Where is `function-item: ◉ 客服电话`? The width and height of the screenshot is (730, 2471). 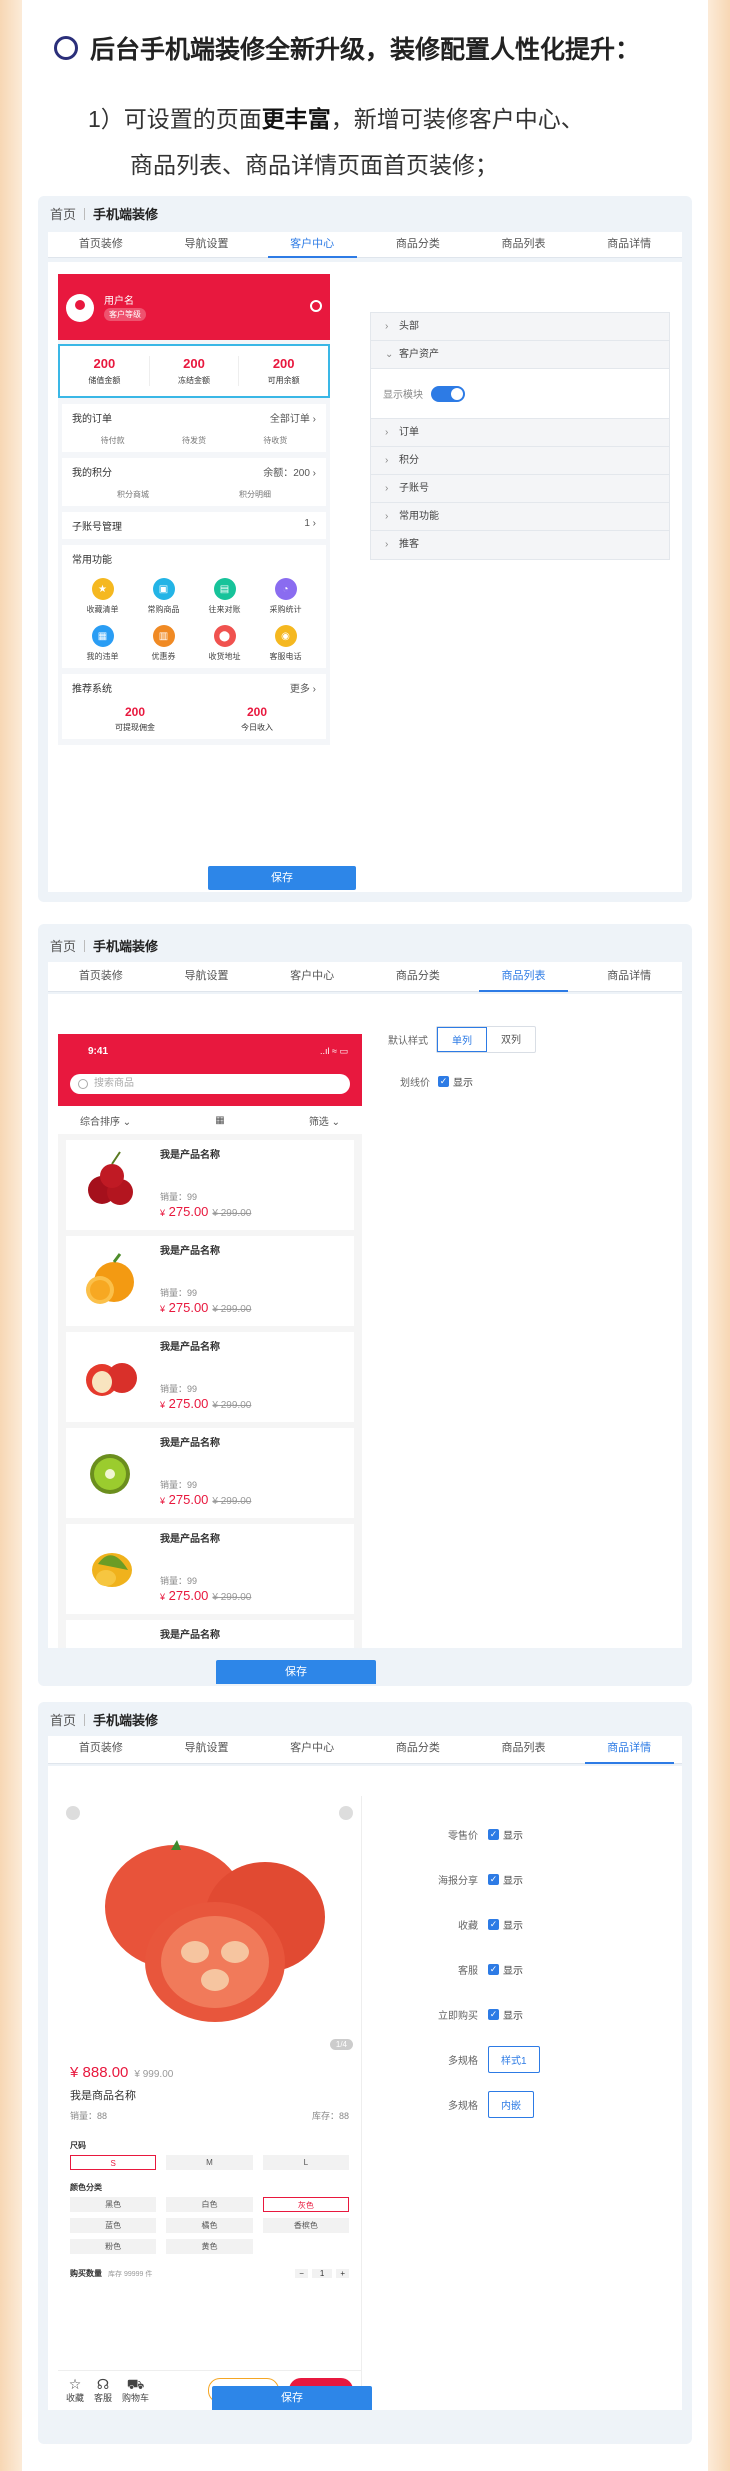 function-item: ◉ 客服电话 is located at coordinates (285, 643).